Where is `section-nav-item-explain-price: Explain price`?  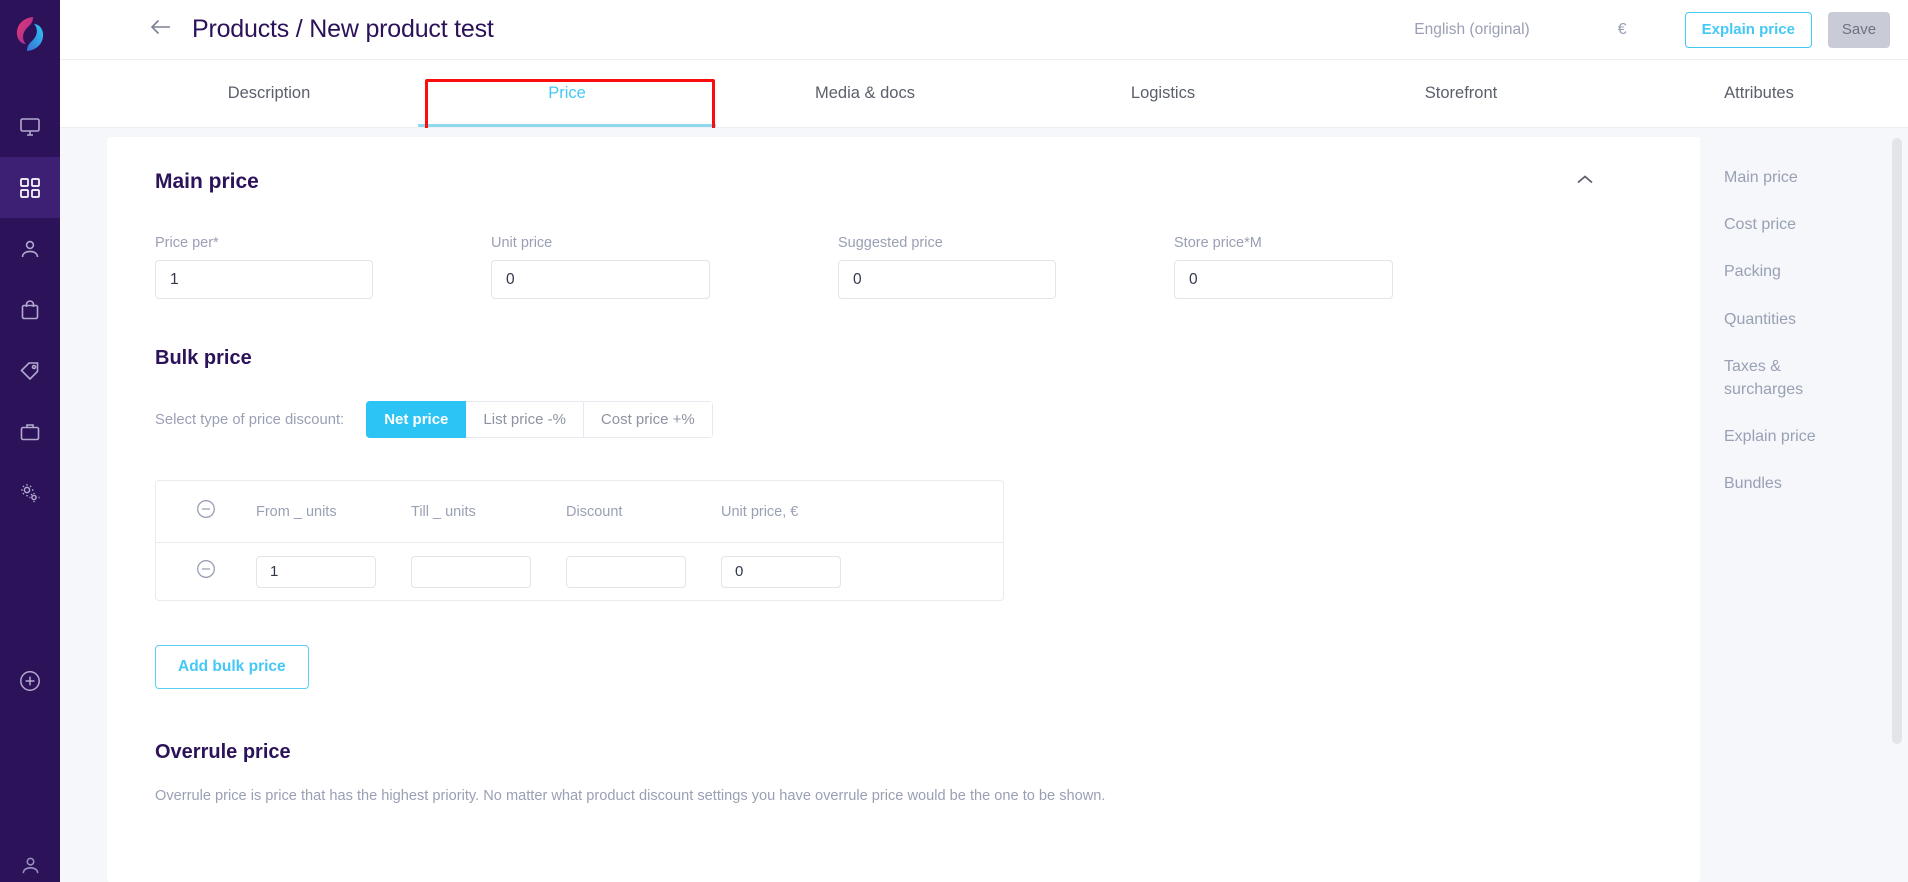
section-nav-item-explain-price: Explain price is located at coordinates (1789, 436).